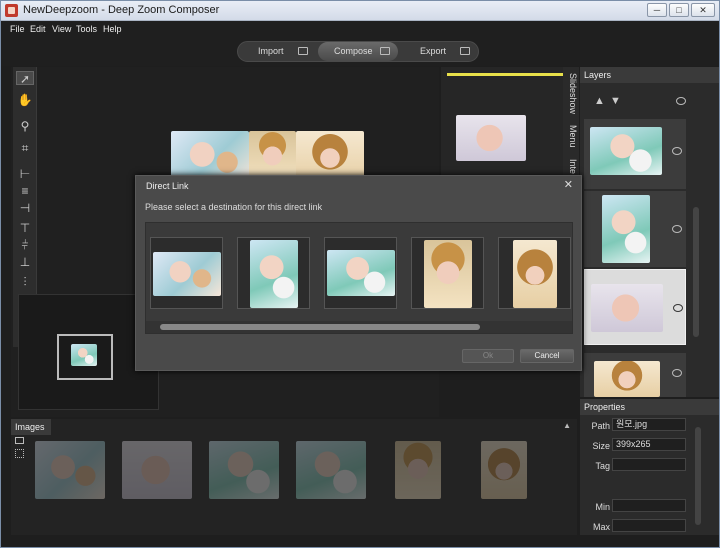 The image size is (720, 548). What do you see at coordinates (25, 78) in the screenshot?
I see `select-tool-icon: ➚` at bounding box center [25, 78].